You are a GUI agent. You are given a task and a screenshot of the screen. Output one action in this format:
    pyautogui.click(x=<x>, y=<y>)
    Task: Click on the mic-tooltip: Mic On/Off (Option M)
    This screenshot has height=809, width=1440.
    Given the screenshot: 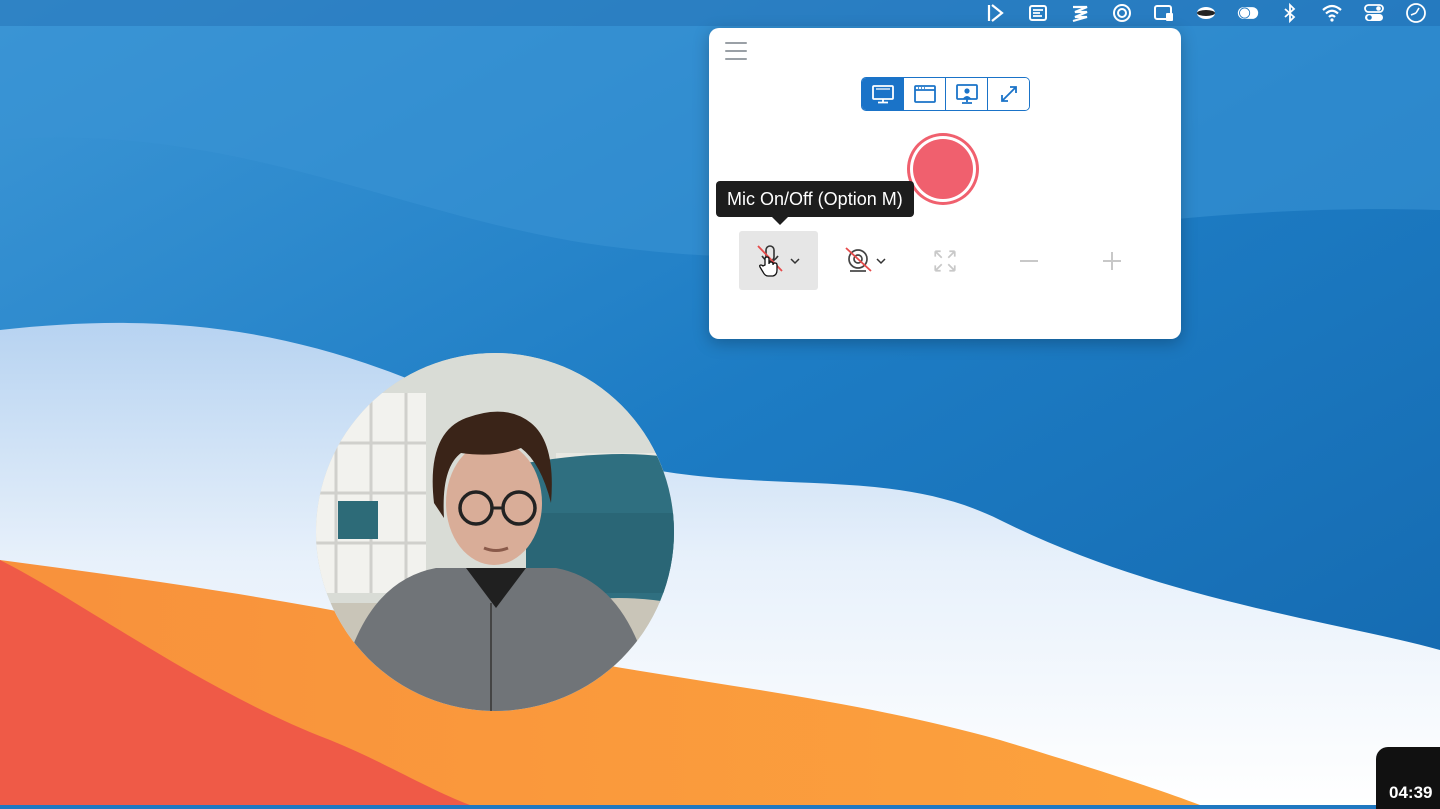 What is the action you would take?
    pyautogui.click(x=815, y=199)
    